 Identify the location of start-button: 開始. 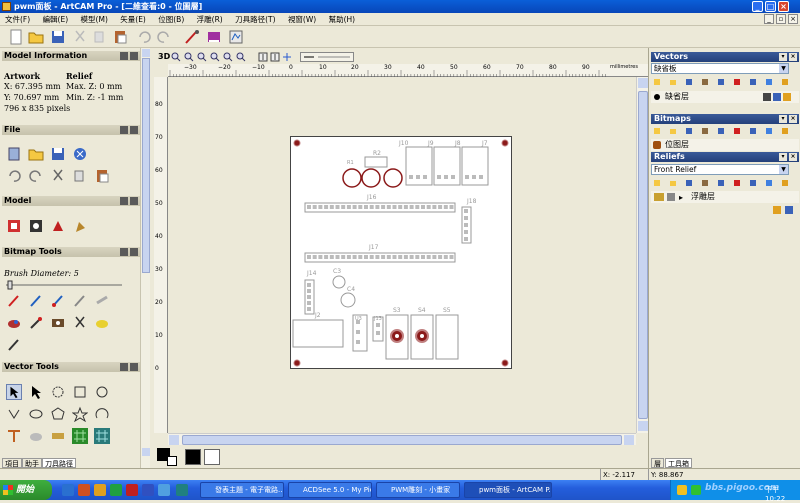
(26, 490).